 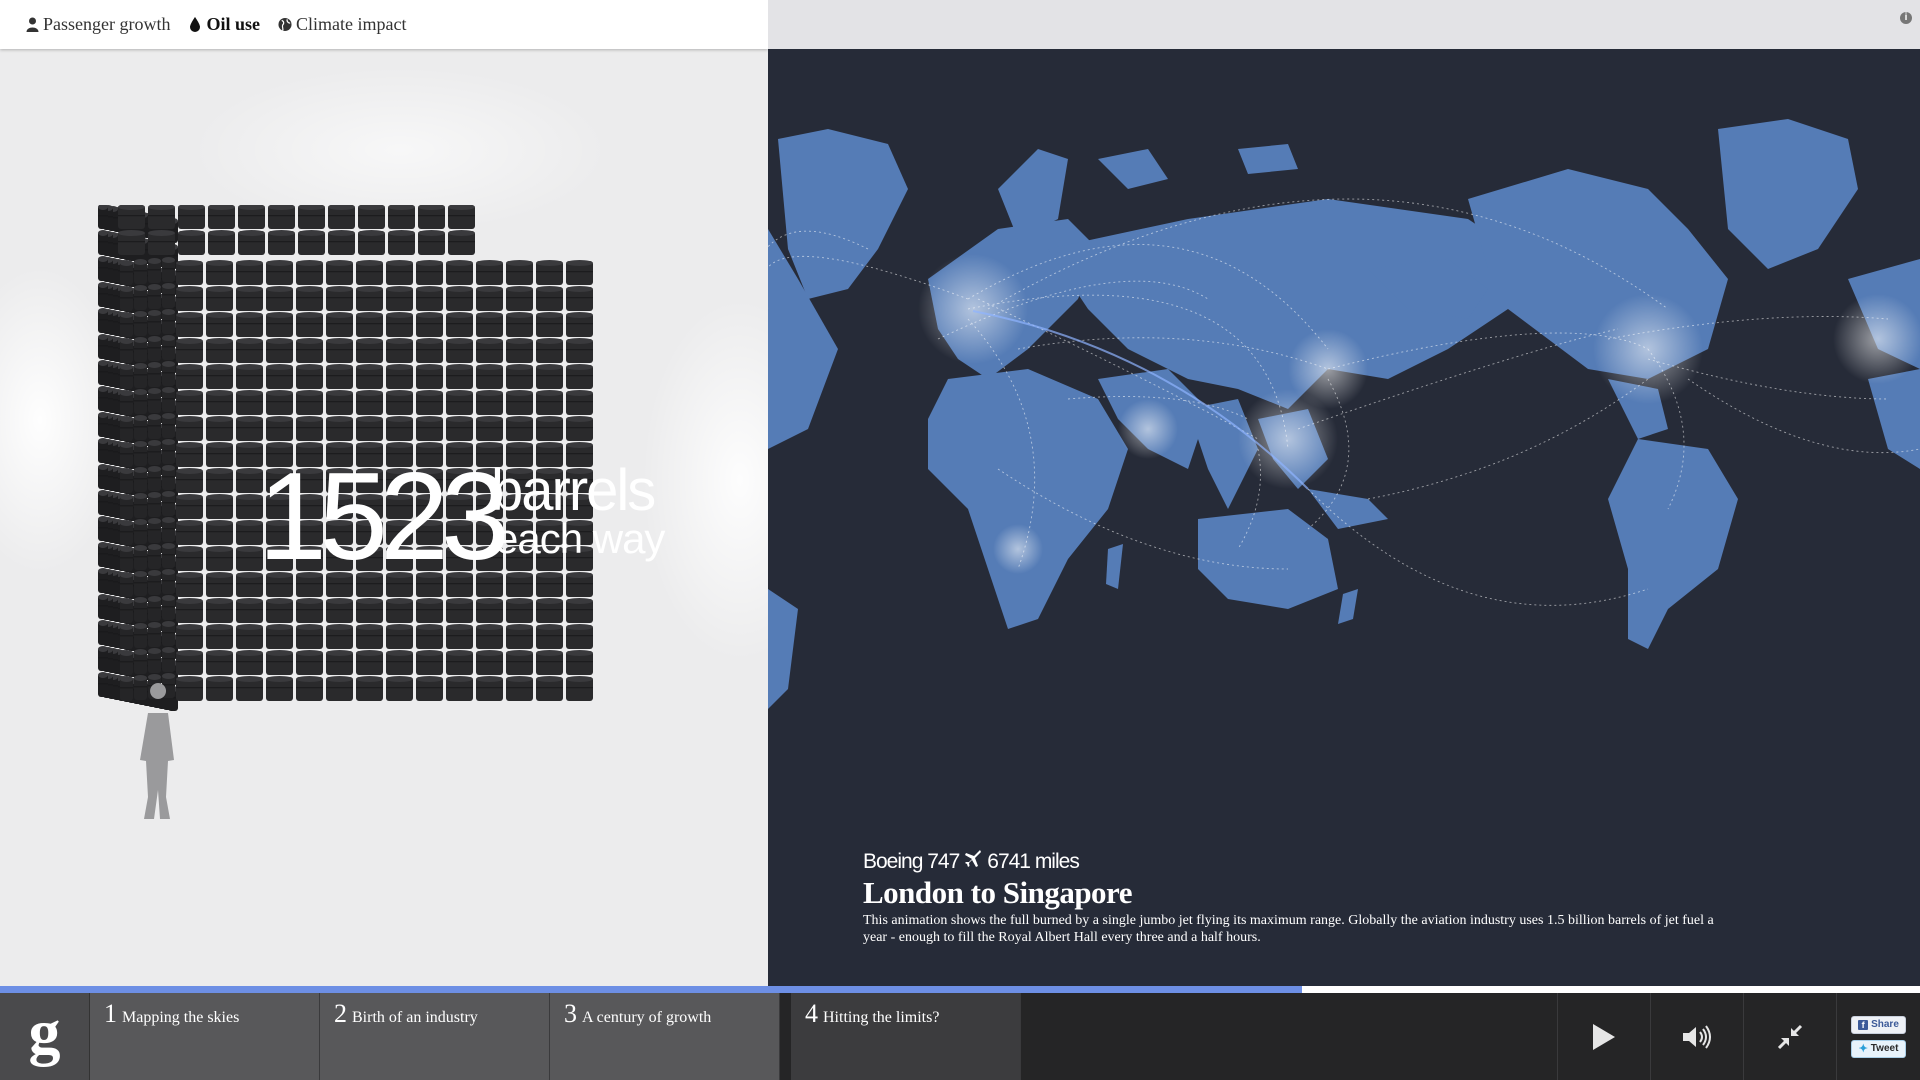 What do you see at coordinates (1906, 18) in the screenshot?
I see `info-icon: i` at bounding box center [1906, 18].